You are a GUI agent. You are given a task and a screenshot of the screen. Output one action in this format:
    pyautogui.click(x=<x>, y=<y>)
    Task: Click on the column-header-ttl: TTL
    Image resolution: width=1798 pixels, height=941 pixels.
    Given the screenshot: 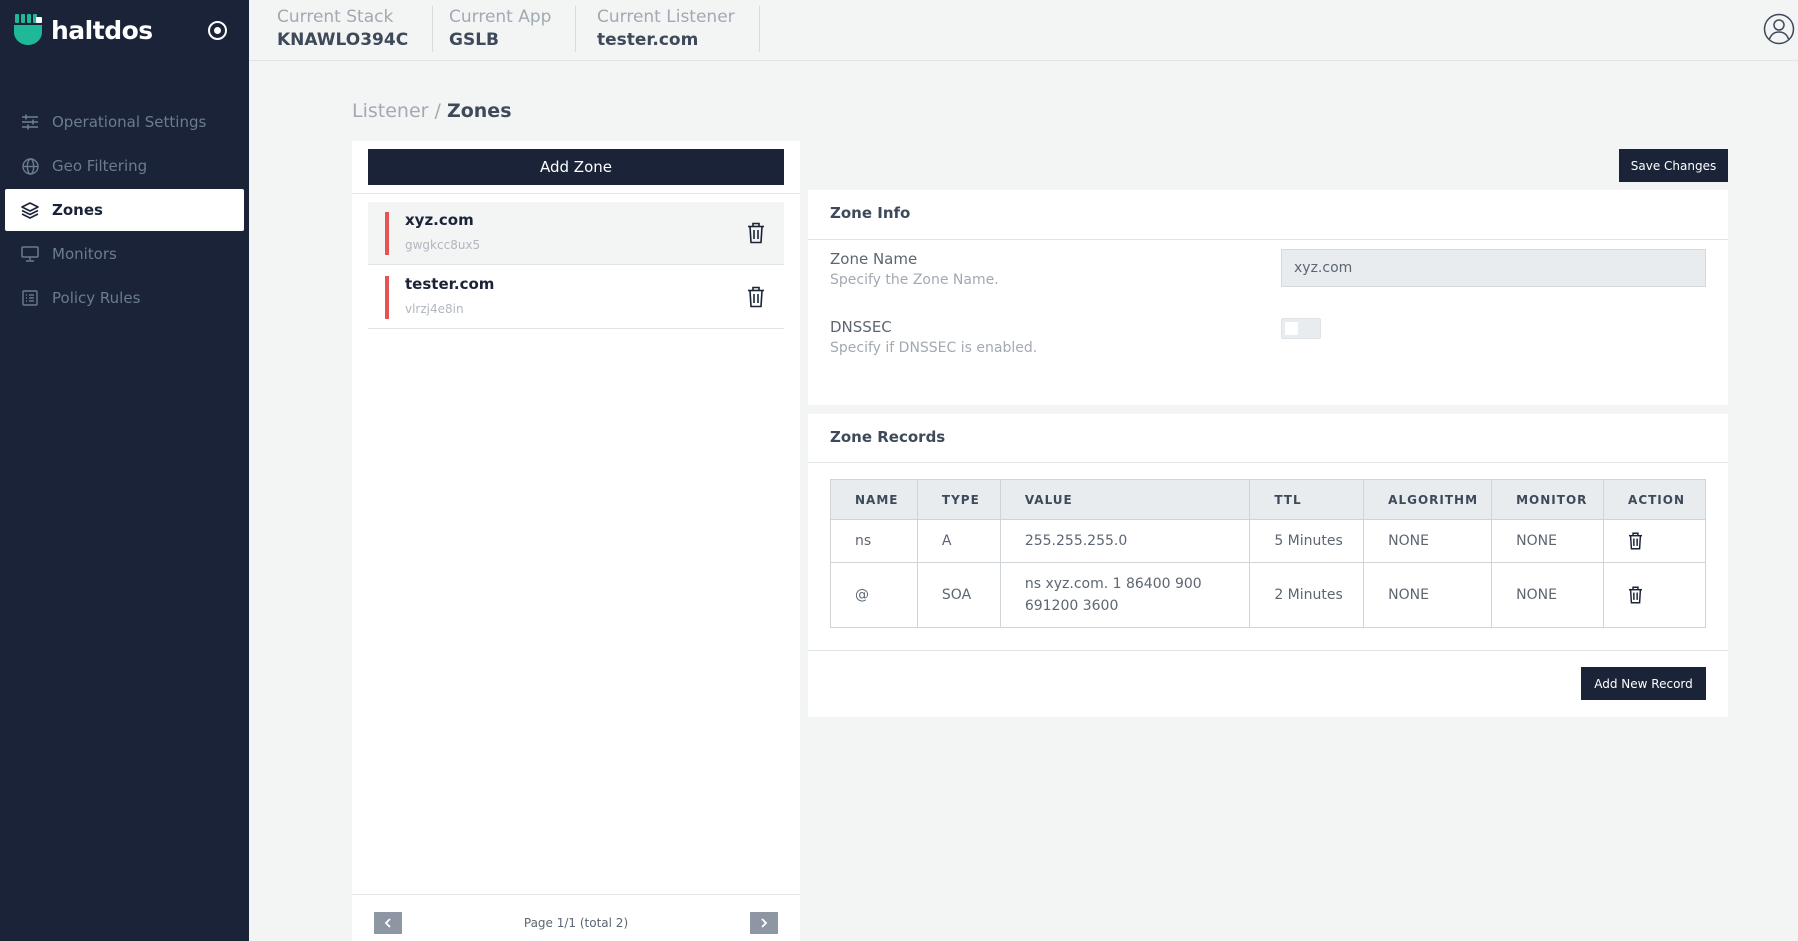 What is the action you would take?
    pyautogui.click(x=1307, y=499)
    